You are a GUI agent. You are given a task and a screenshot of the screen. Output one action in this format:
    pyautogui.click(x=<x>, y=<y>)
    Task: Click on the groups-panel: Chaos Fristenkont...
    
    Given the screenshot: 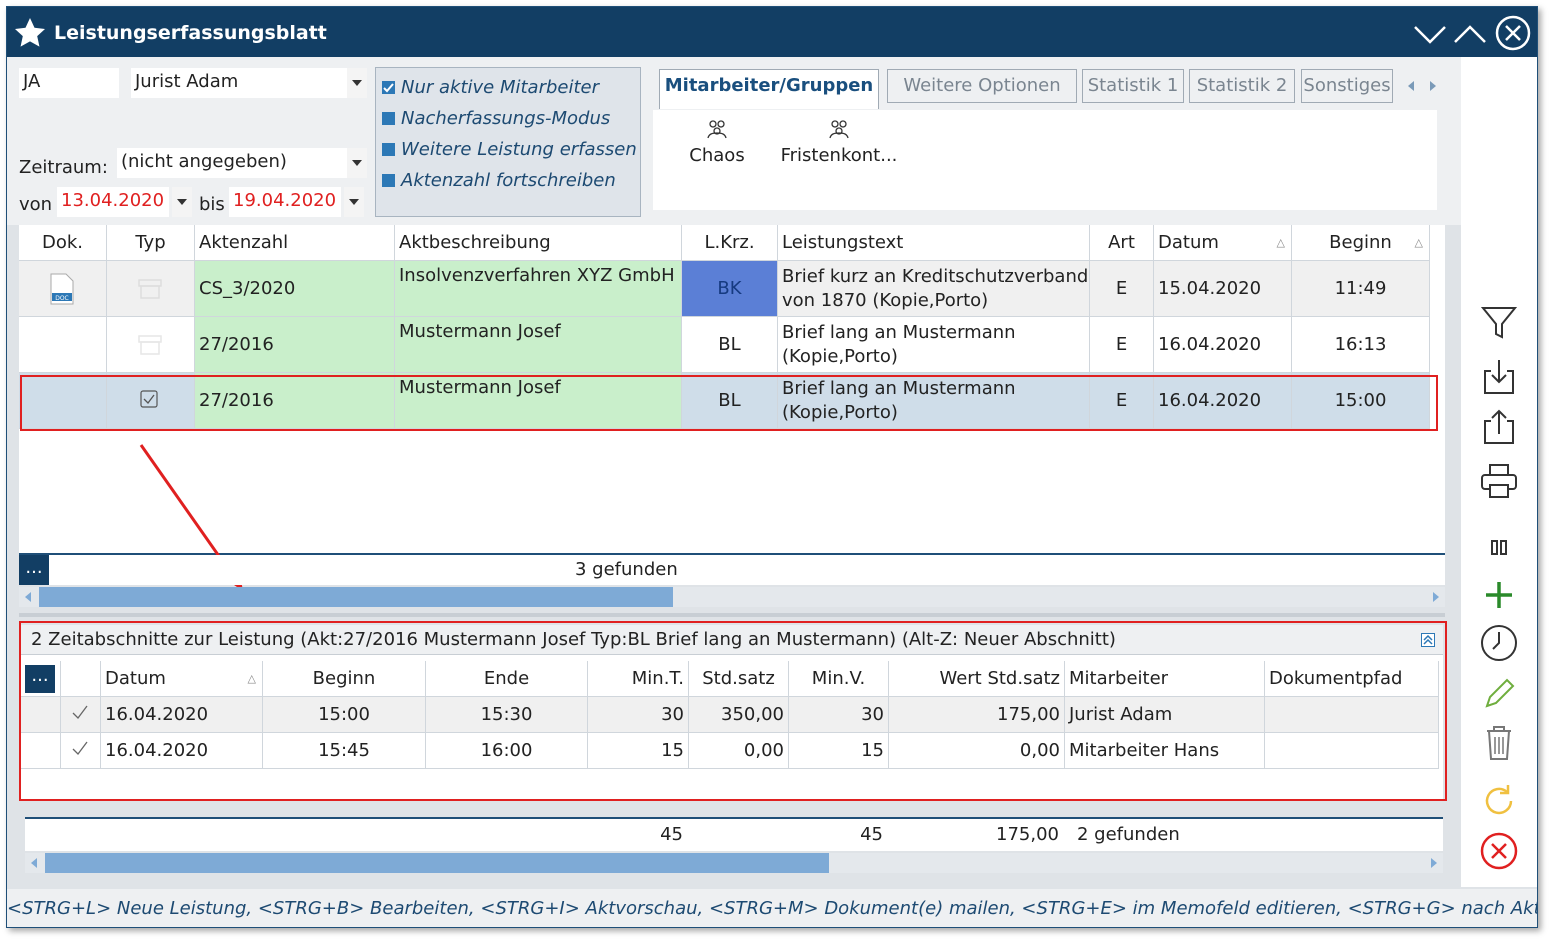 What is the action you would take?
    pyautogui.click(x=1045, y=160)
    